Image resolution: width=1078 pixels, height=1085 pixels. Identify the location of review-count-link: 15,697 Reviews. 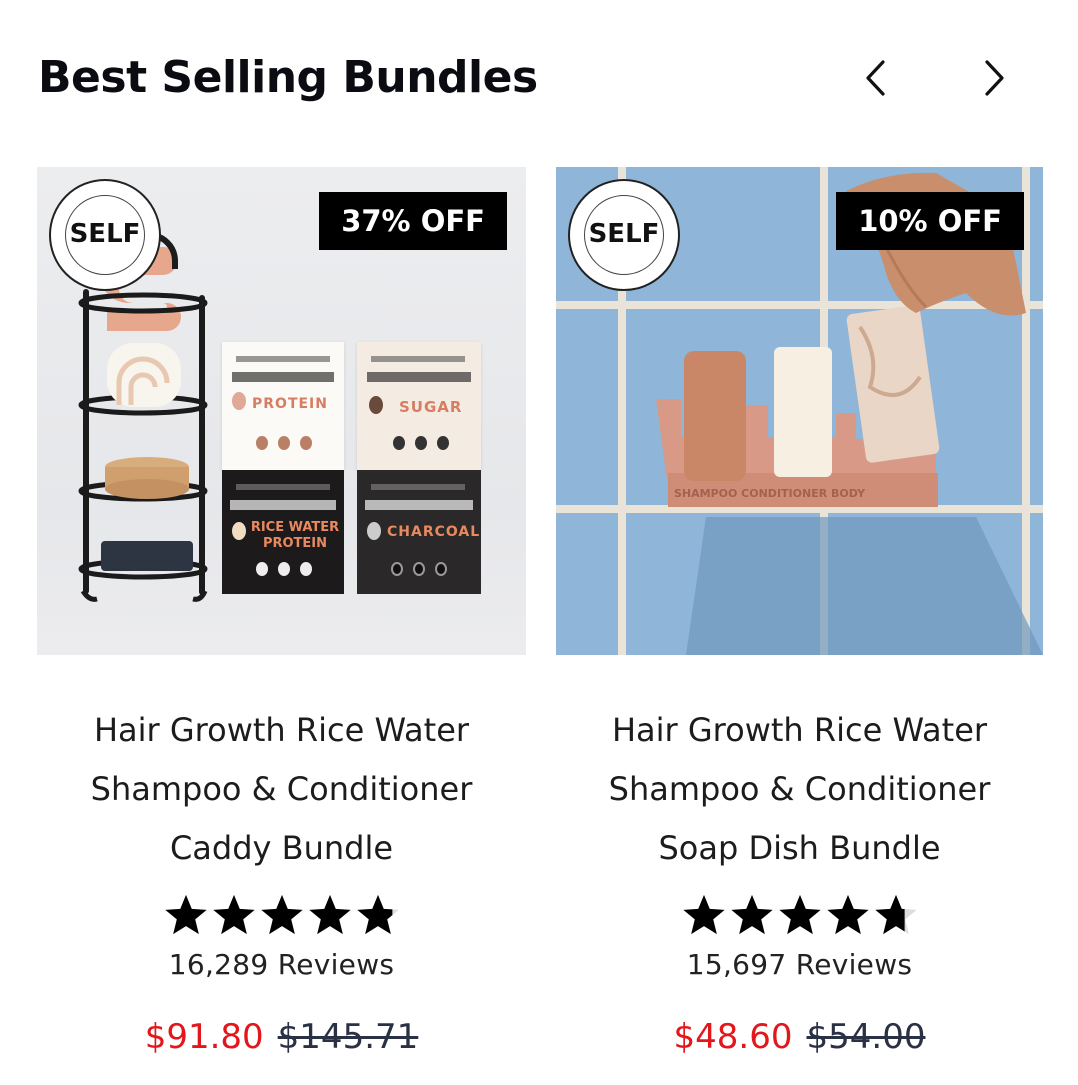
(799, 964).